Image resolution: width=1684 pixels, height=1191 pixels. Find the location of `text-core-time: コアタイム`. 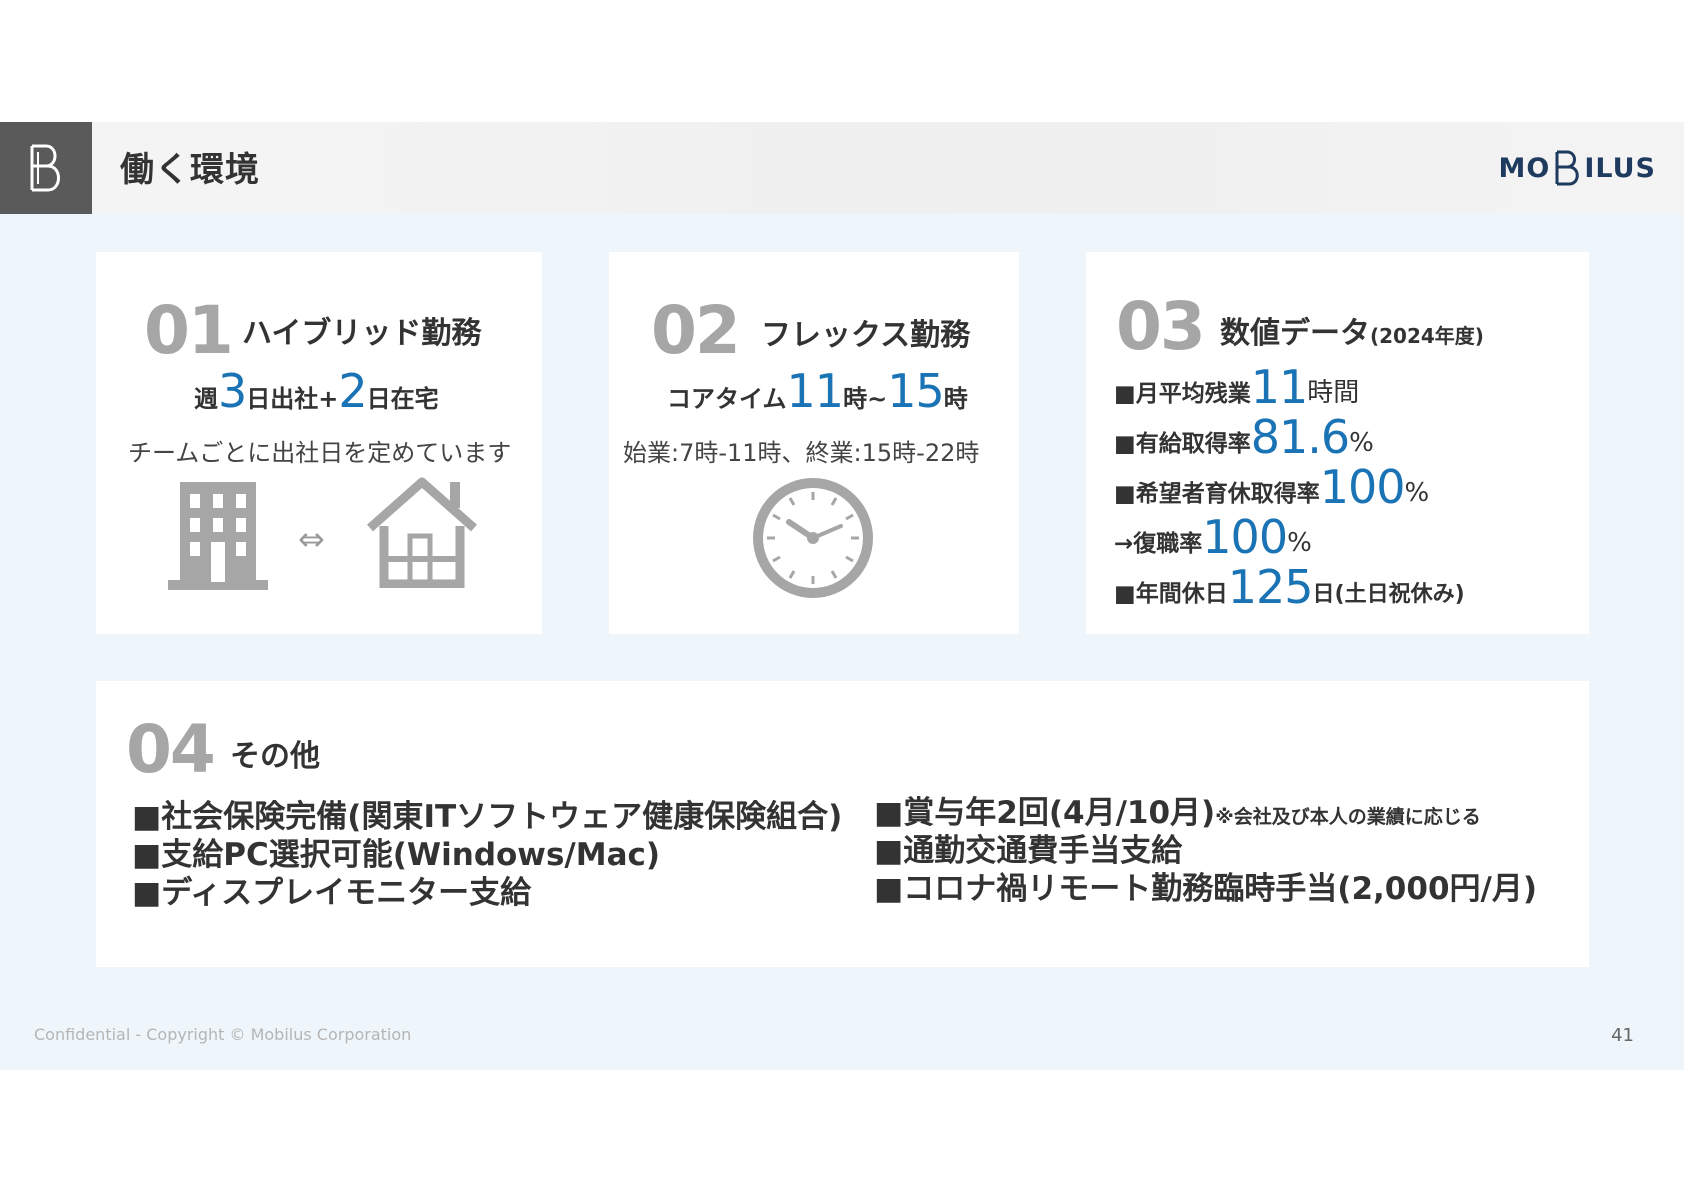

text-core-time: コアタイム is located at coordinates (727, 399).